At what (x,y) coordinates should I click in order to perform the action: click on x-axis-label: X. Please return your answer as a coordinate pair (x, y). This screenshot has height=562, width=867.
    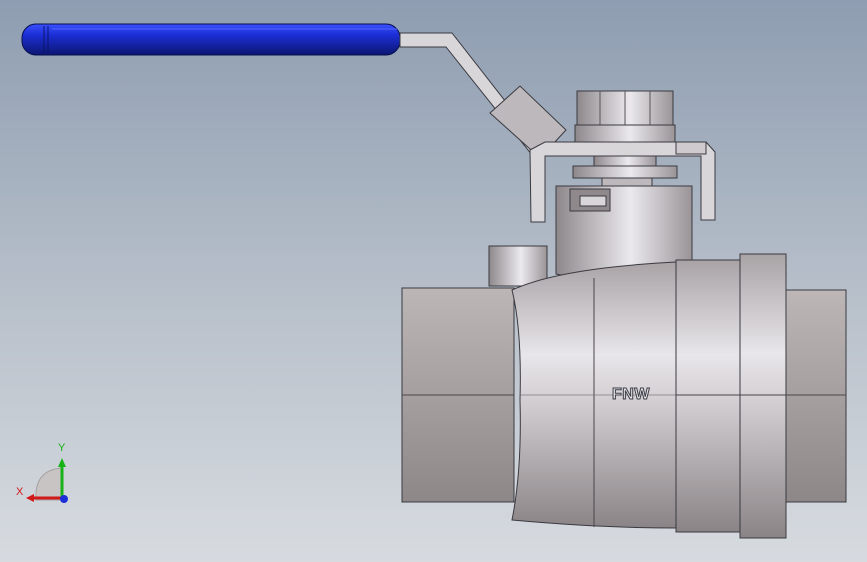
    Looking at the image, I should click on (20, 492).